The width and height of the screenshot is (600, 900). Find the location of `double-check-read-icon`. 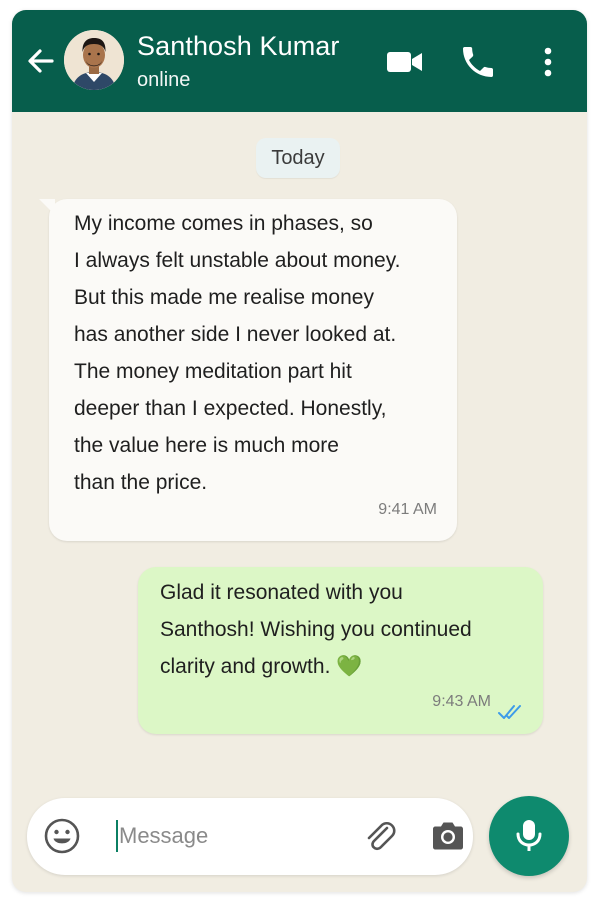

double-check-read-icon is located at coordinates (509, 712).